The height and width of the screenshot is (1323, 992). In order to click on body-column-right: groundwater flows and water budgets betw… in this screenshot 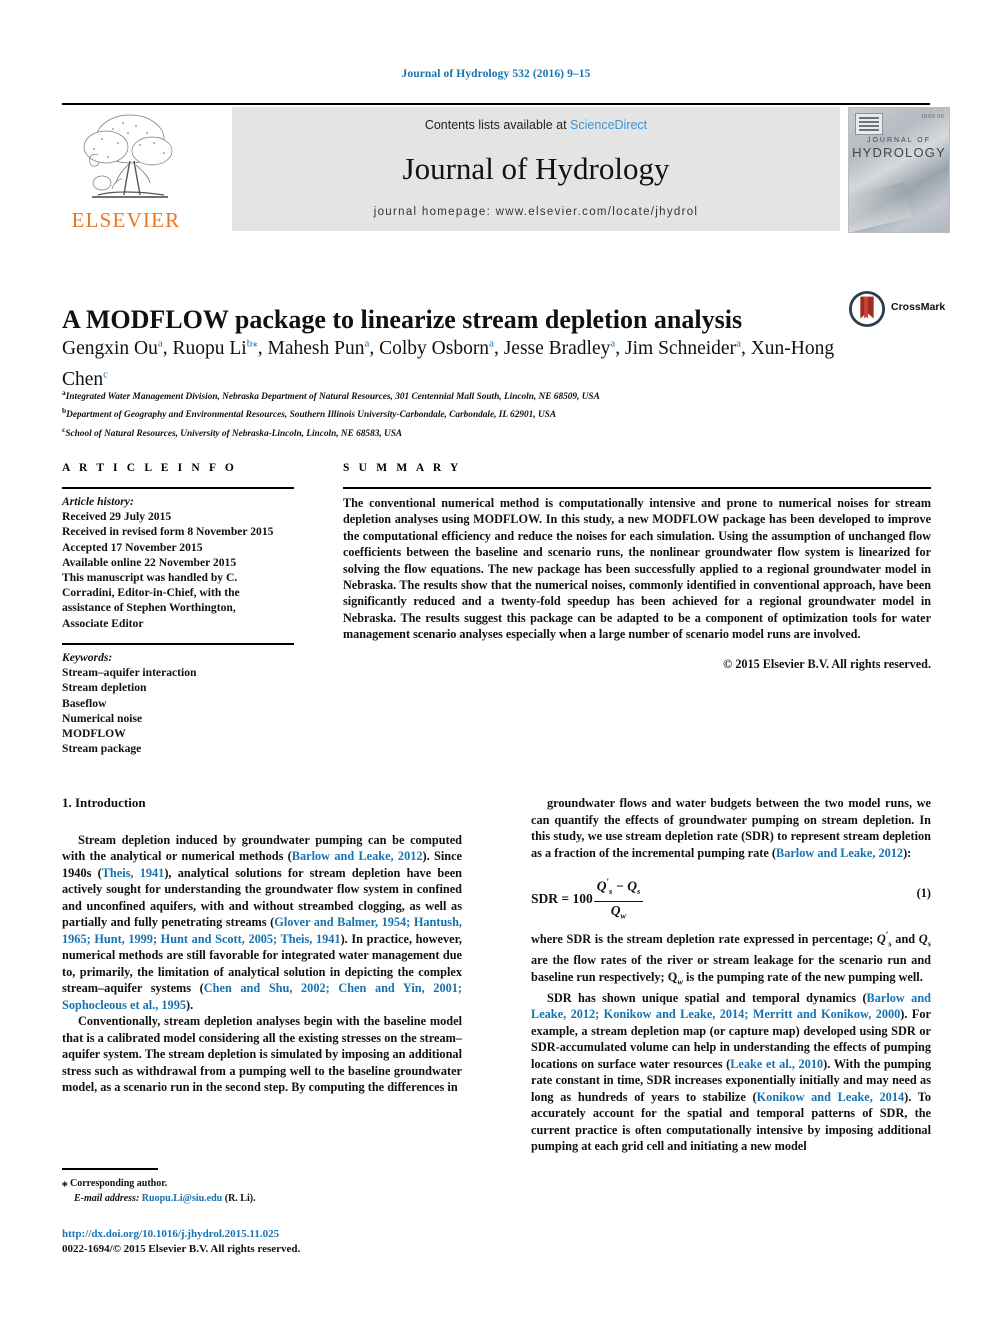, I will do `click(731, 975)`.